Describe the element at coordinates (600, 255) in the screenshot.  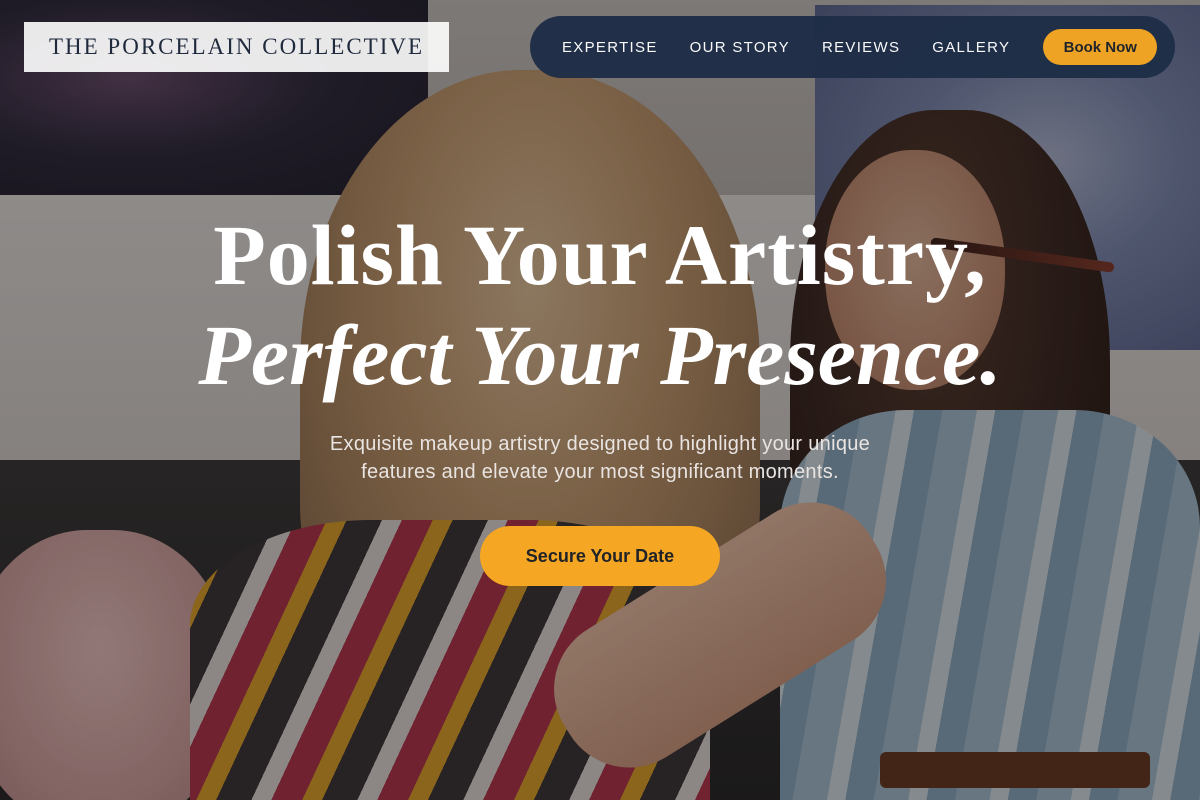
I see `hero-headline-line1: Polish Your Artistry,` at that location.